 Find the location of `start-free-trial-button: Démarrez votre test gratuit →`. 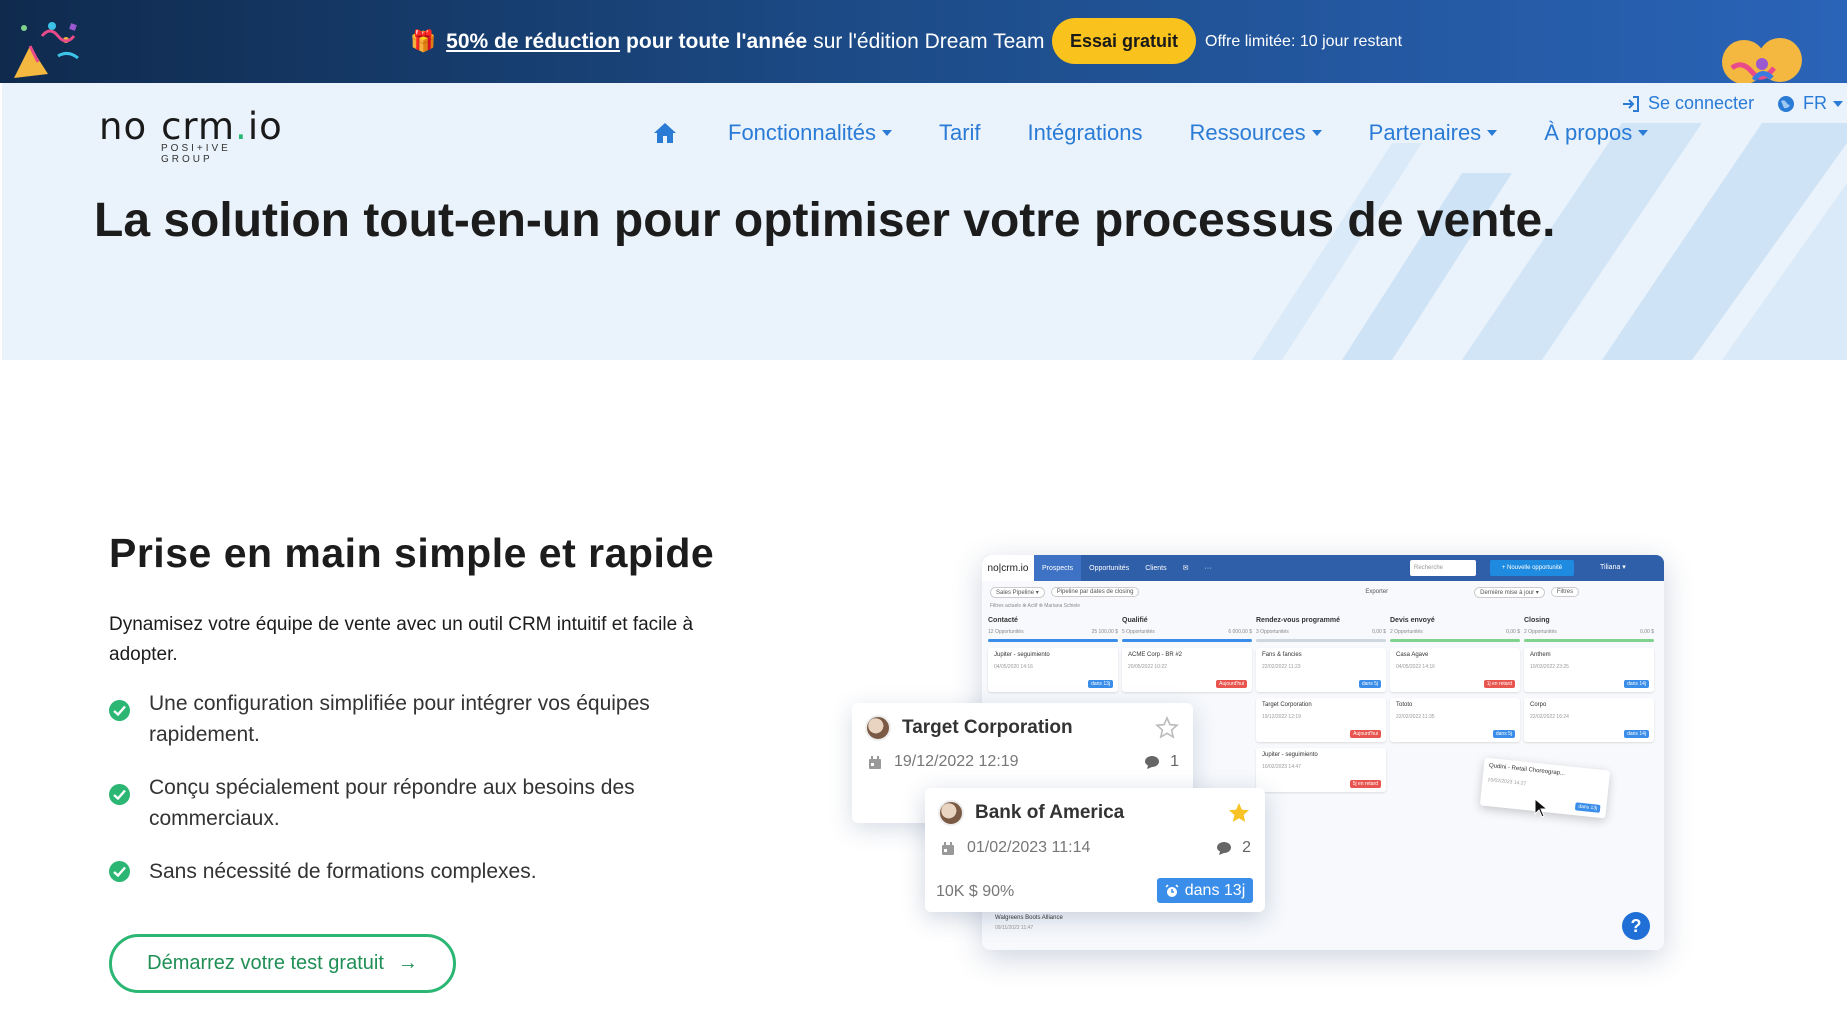

start-free-trial-button: Démarrez votre test gratuit → is located at coordinates (282, 963).